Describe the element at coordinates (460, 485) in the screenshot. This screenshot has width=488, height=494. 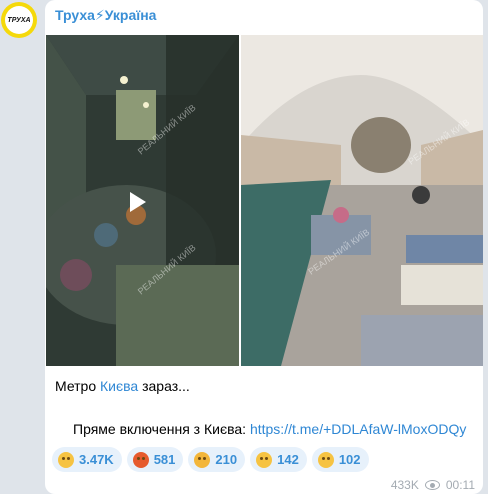
I see `message-time: 00:11` at that location.